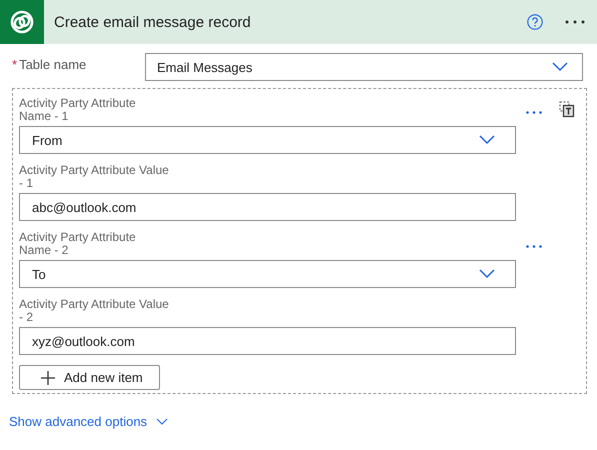 Image resolution: width=597 pixels, height=450 pixels. I want to click on plus-icon, so click(48, 378).